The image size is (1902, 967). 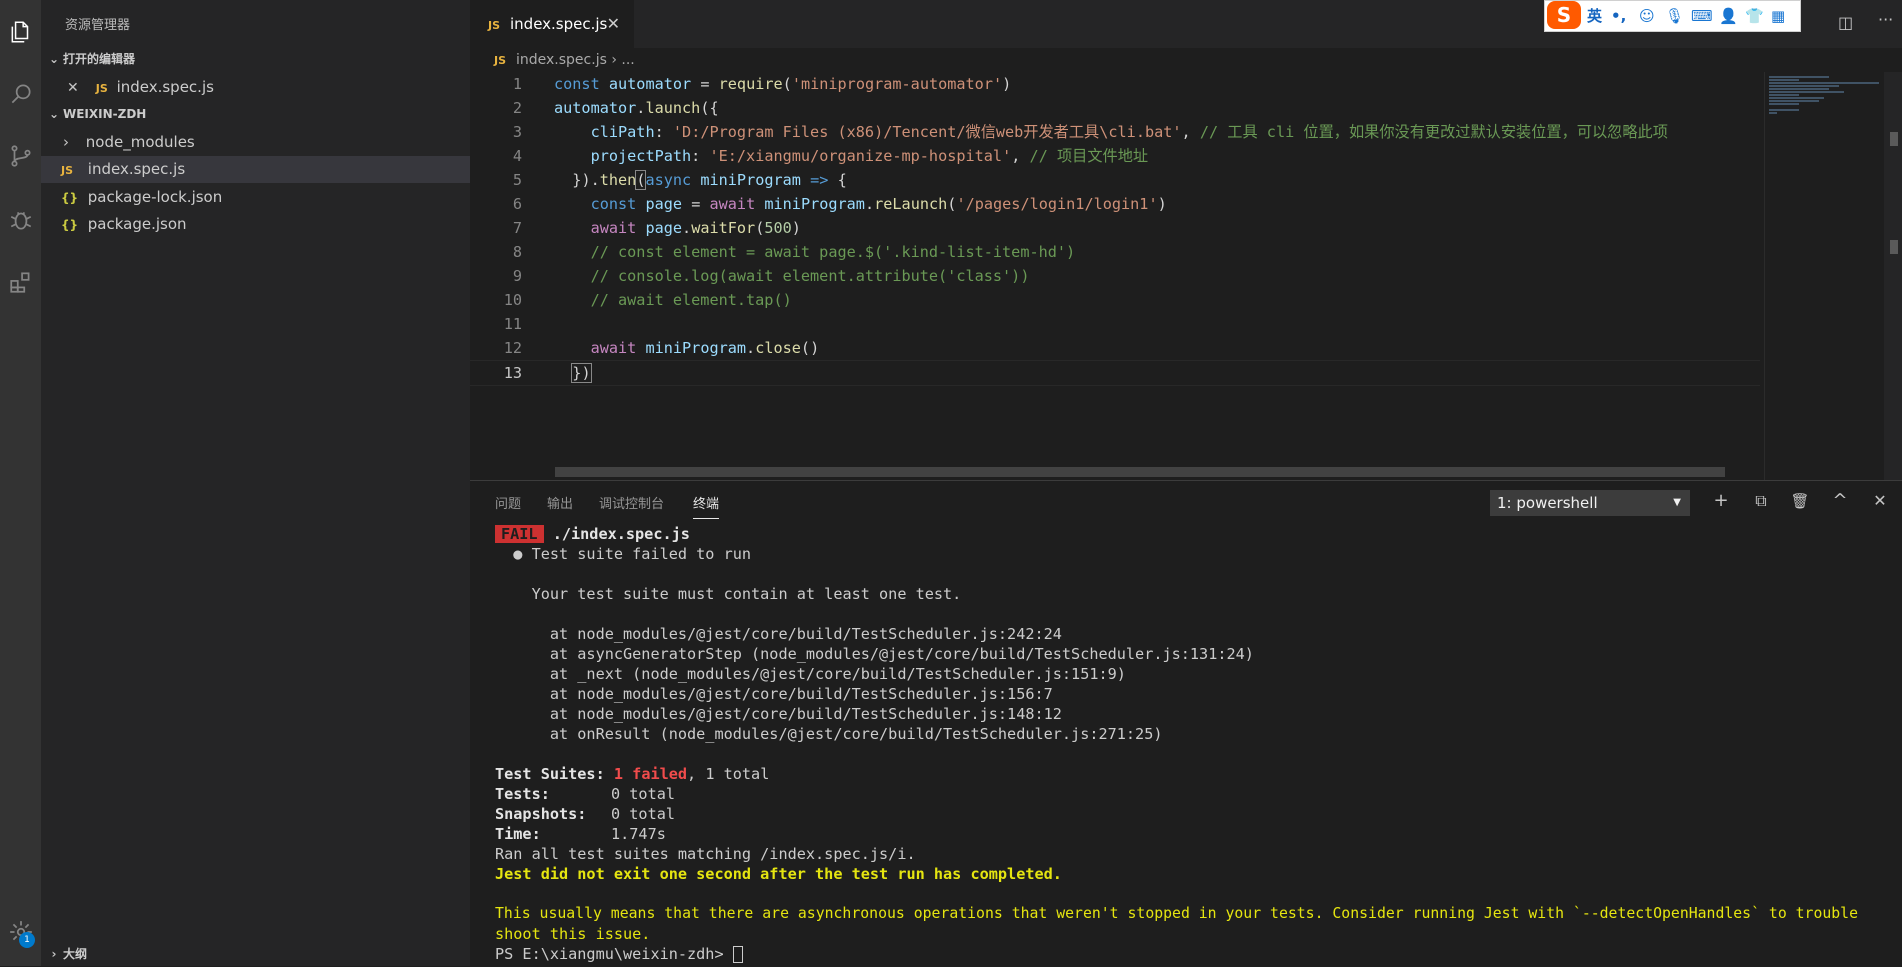 I want to click on breadcrumb-file: index.spec.js, so click(x=561, y=60).